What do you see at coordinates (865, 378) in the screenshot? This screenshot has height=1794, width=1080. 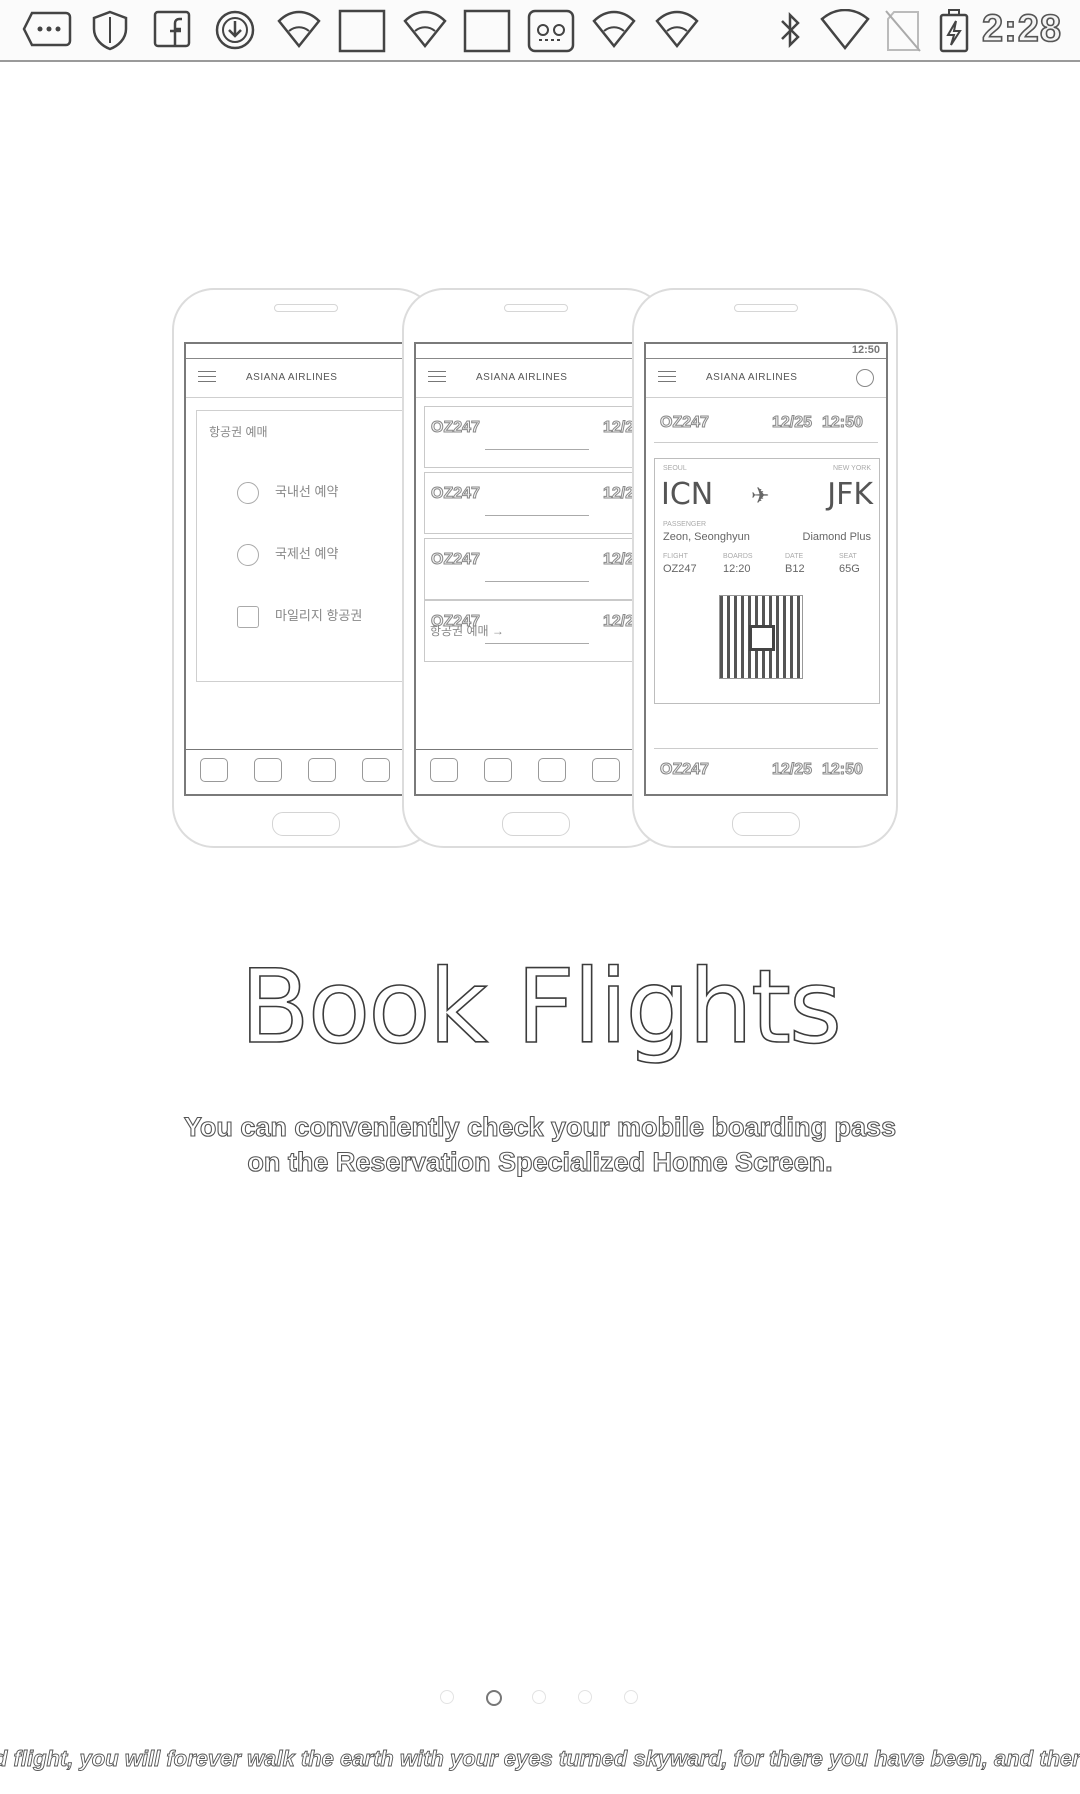 I see `profile-icon` at bounding box center [865, 378].